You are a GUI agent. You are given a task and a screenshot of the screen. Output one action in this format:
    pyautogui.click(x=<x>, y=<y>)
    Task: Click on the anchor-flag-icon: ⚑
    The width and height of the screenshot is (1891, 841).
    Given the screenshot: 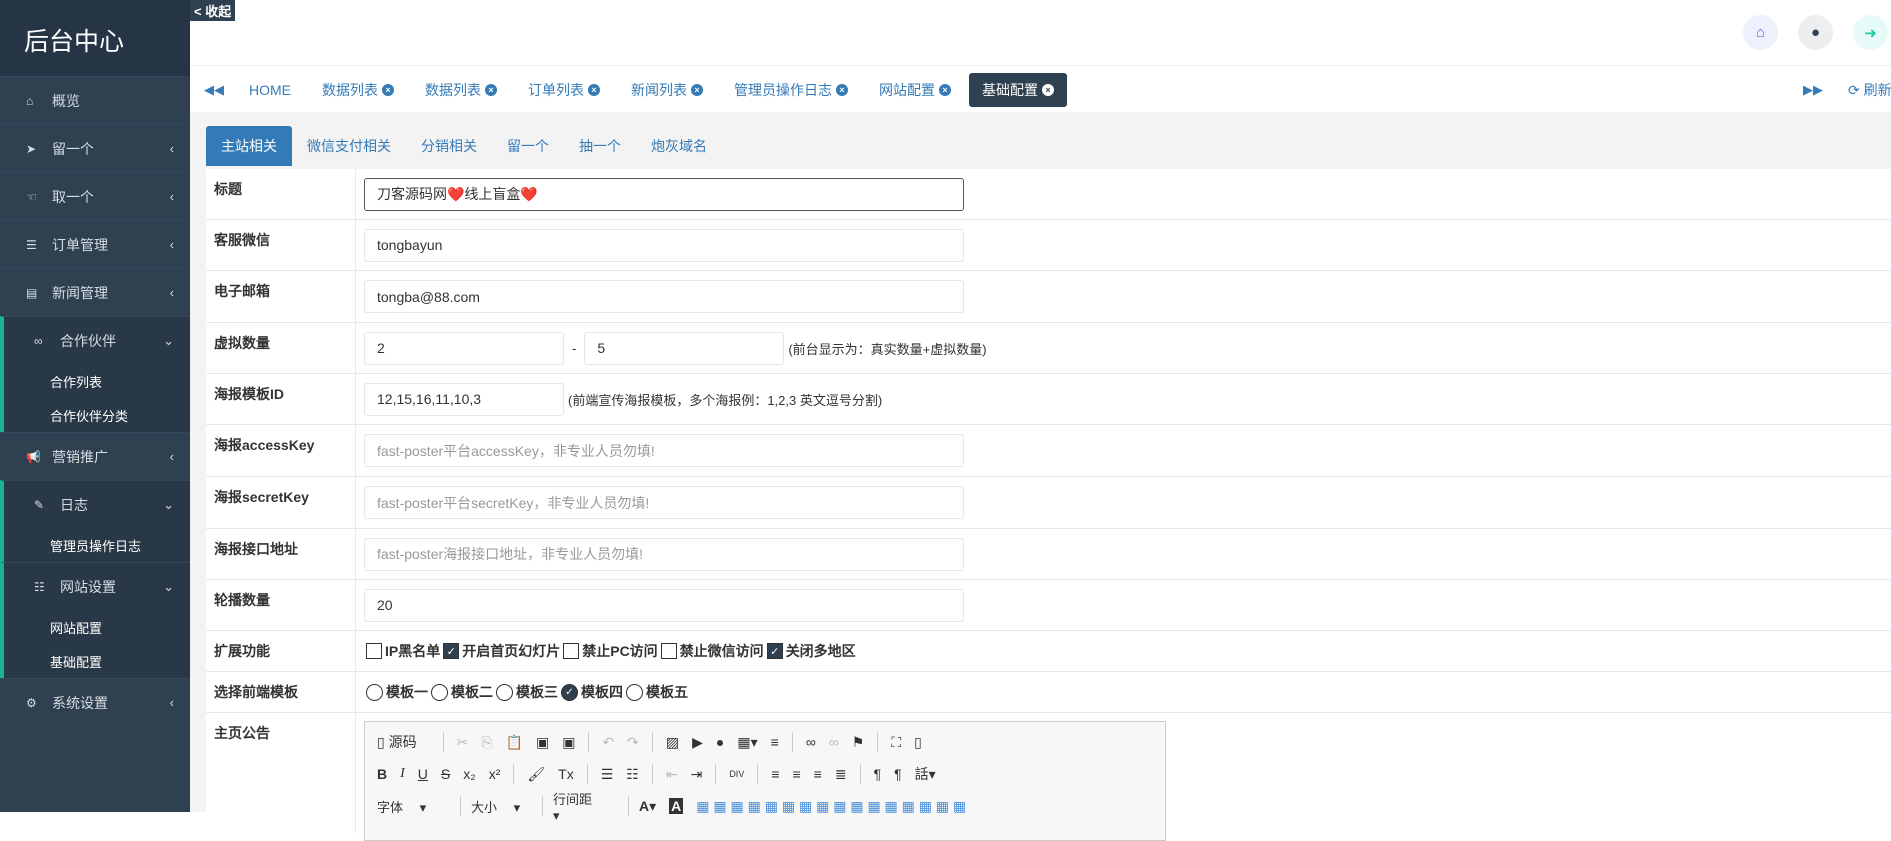 What is the action you would take?
    pyautogui.click(x=858, y=742)
    